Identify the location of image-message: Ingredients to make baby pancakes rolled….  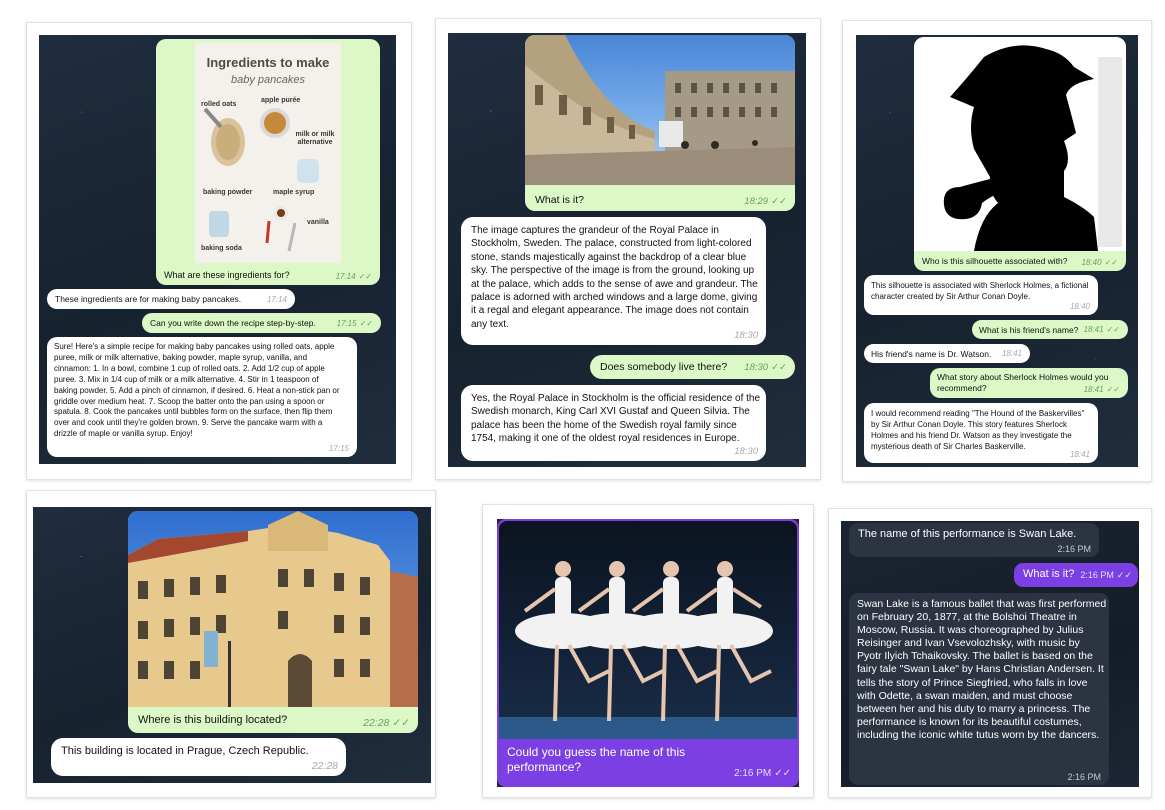
(268, 162).